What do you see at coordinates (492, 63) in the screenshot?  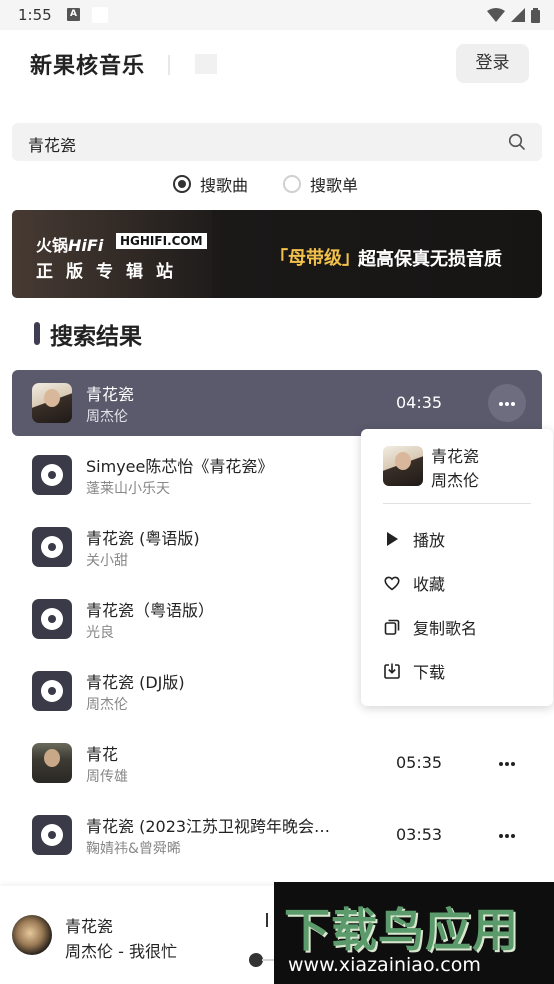 I see `login-button: 登录` at bounding box center [492, 63].